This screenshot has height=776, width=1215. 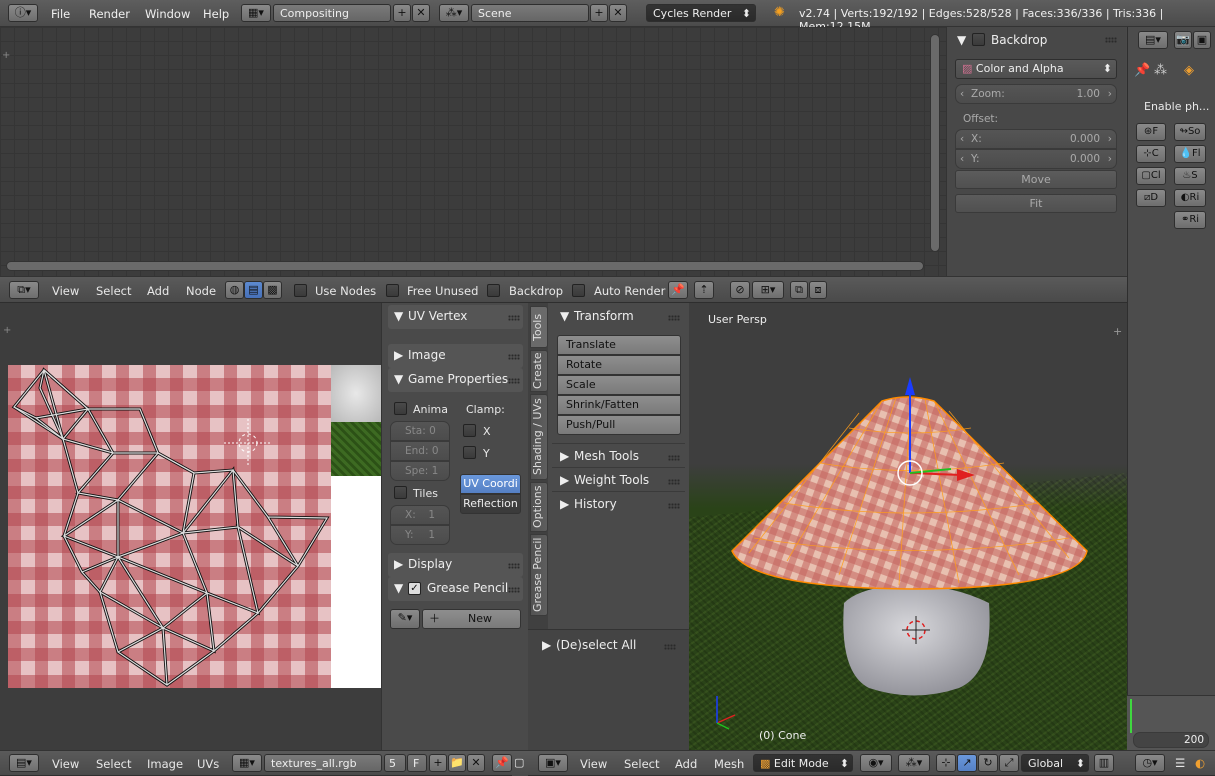 I want to click on pencil-icon: ✎▾, so click(x=405, y=619).